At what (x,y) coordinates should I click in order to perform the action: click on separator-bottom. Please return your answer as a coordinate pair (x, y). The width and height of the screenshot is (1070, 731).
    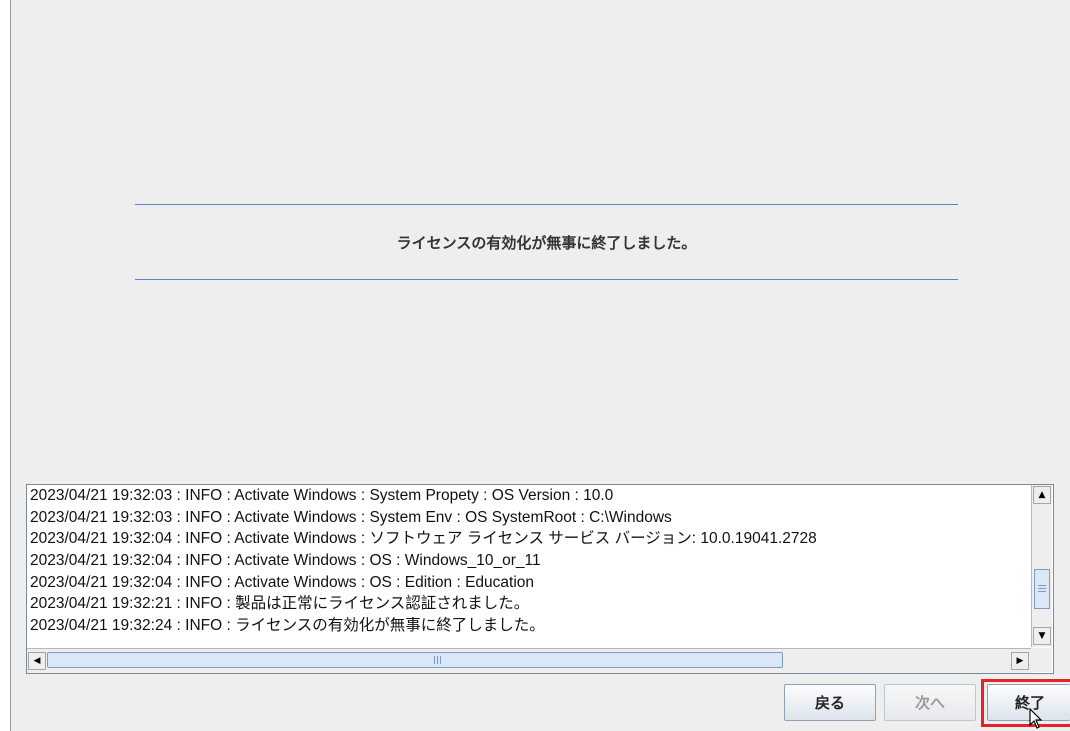
    Looking at the image, I should click on (546, 279).